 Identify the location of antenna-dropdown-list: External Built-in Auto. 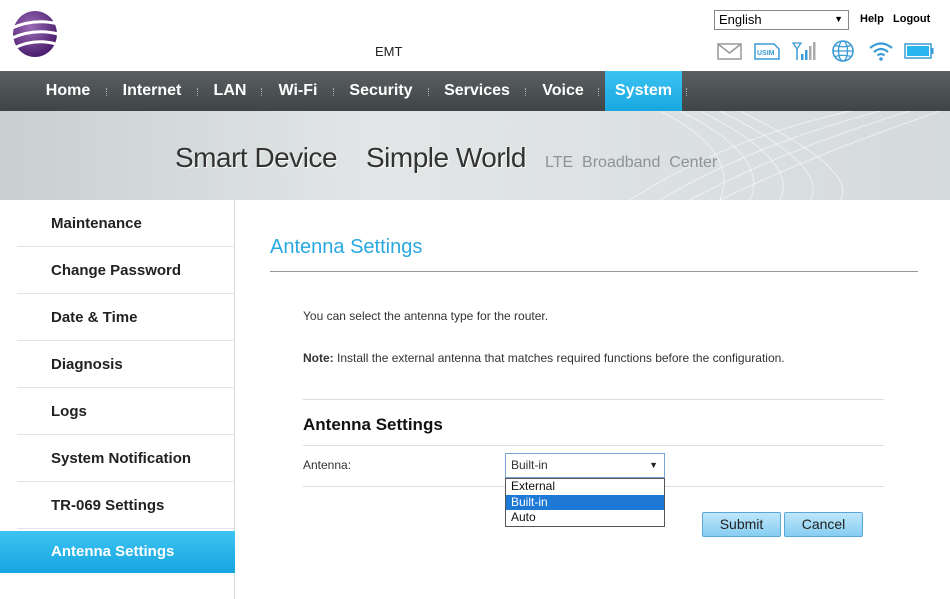
(585, 502).